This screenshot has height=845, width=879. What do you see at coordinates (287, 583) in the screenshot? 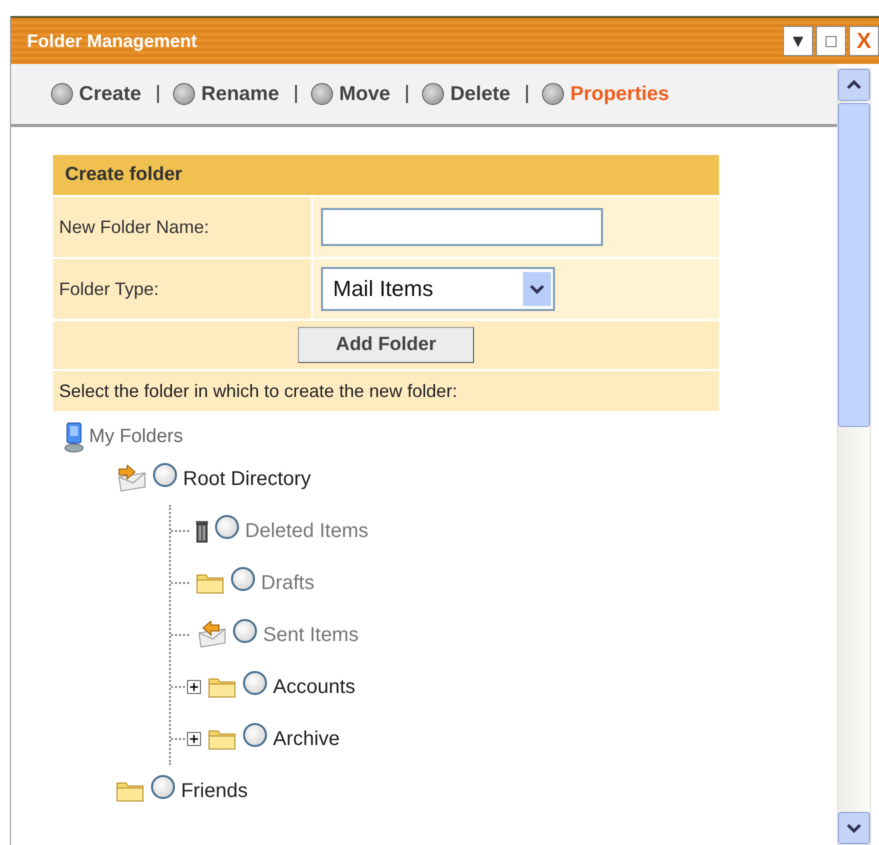
I see `folder-label: Drafts` at bounding box center [287, 583].